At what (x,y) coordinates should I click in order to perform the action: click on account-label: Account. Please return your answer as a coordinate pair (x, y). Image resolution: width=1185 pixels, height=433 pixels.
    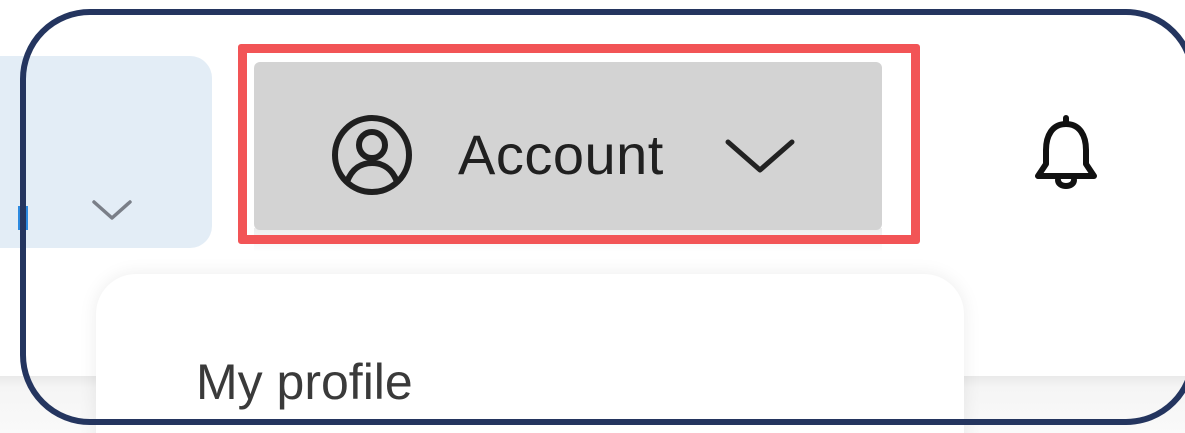
    Looking at the image, I should click on (561, 154).